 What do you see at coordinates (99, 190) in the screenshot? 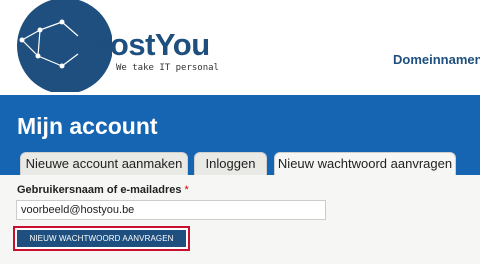
I see `username-label-text: Gebruikersnaam of e-mailadres` at bounding box center [99, 190].